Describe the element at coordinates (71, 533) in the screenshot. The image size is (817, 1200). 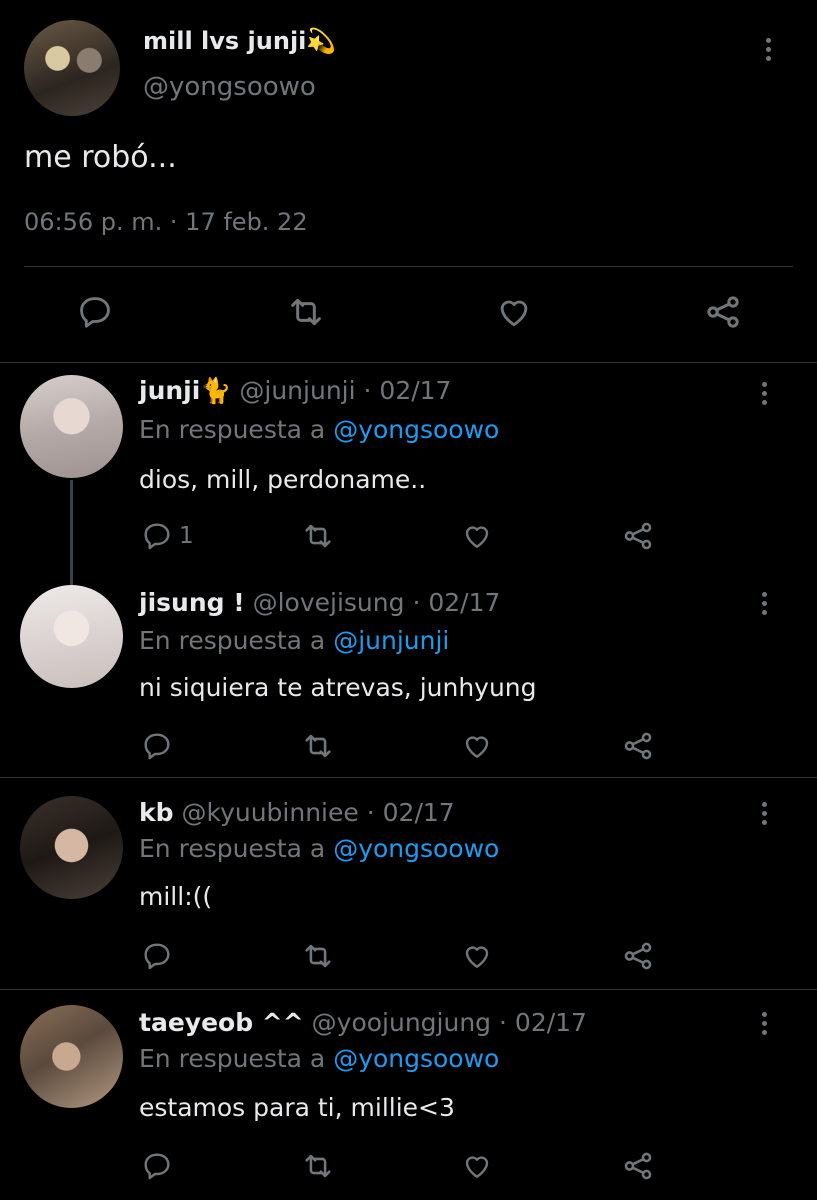
I see `thread-line` at that location.